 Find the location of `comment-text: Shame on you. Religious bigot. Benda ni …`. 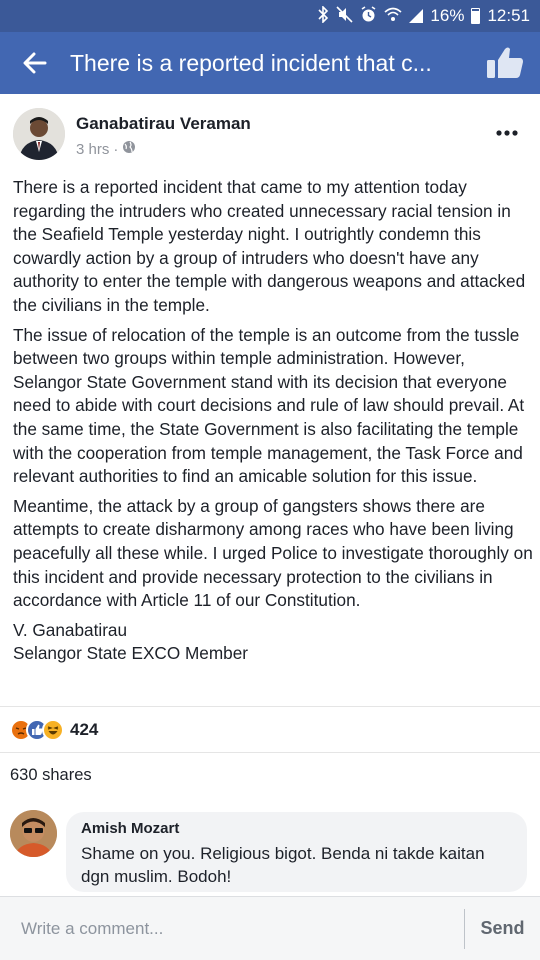

comment-text: Shame on you. Religious bigot. Benda ni … is located at coordinates (283, 865).